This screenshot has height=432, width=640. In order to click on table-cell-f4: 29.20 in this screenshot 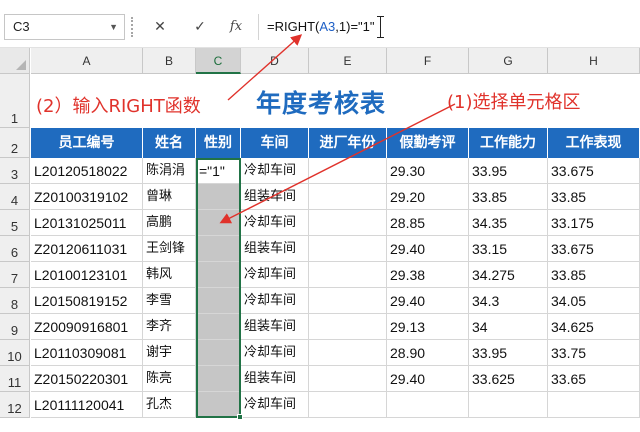, I will do `click(428, 197)`.